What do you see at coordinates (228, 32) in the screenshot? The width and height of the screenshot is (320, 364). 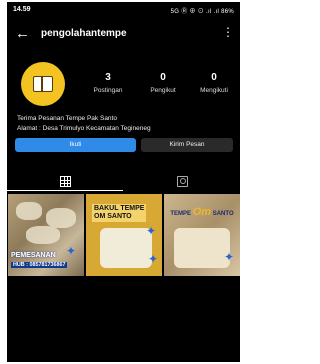 I see `more-vertical-icon: ⋮` at bounding box center [228, 32].